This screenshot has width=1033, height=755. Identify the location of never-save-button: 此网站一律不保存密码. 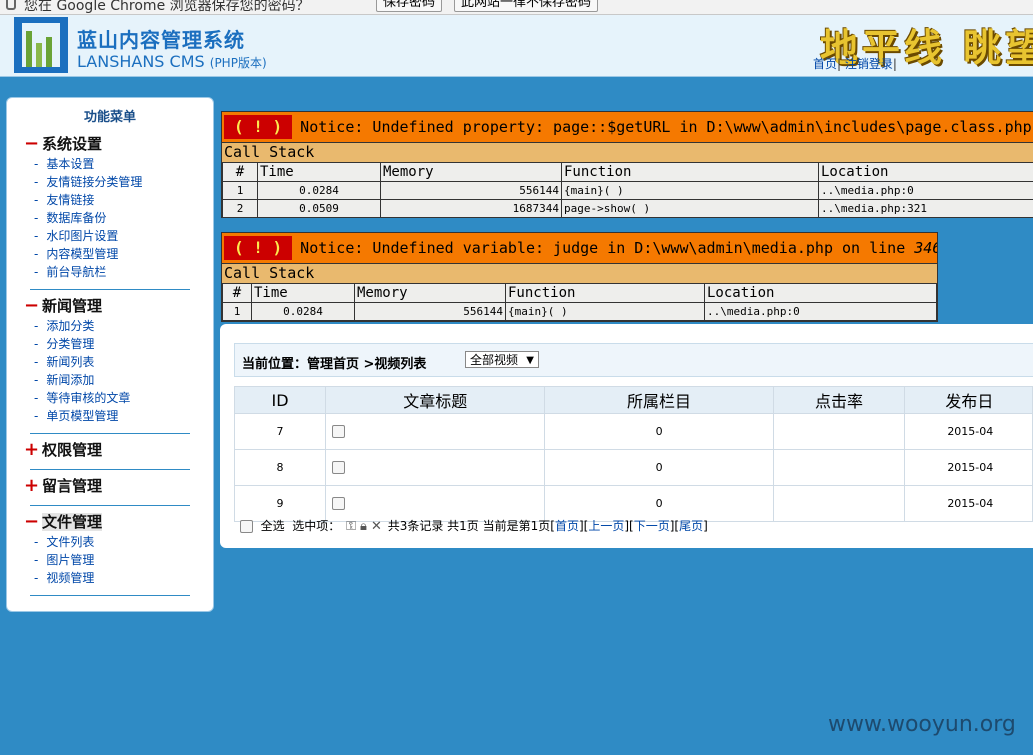
(526, 6).